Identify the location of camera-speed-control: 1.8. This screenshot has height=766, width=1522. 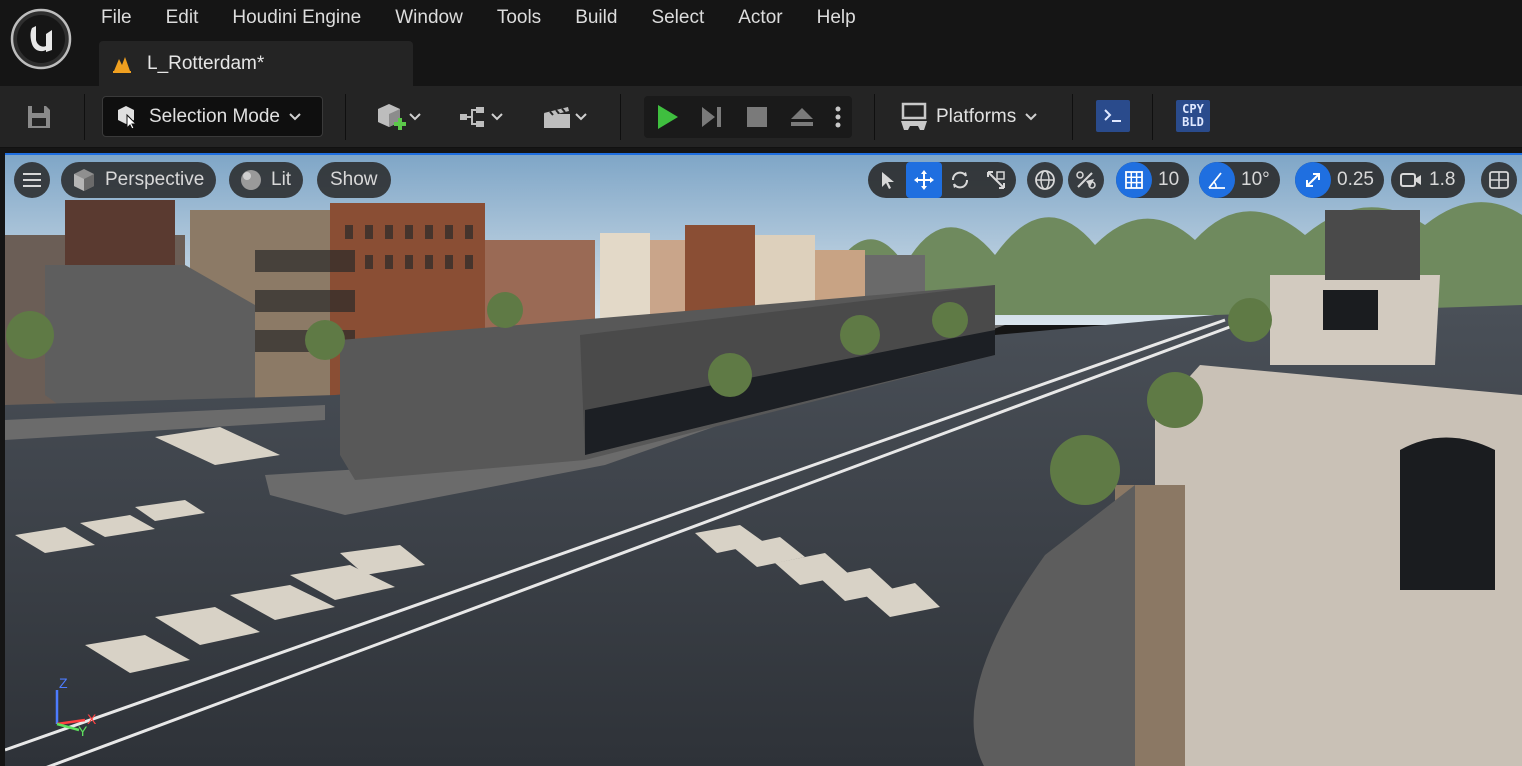
(1428, 180).